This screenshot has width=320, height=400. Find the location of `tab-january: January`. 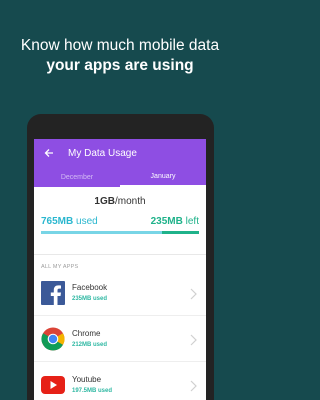

tab-january: January is located at coordinates (163, 177).